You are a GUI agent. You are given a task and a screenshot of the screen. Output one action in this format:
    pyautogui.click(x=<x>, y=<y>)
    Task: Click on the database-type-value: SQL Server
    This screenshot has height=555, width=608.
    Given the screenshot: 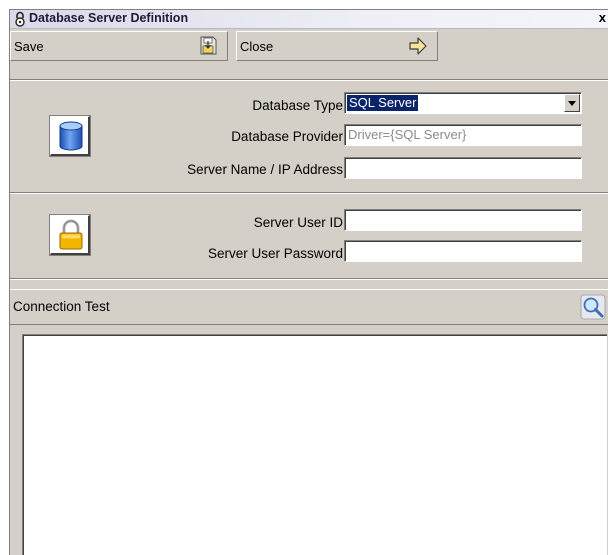 What is the action you would take?
    pyautogui.click(x=383, y=103)
    